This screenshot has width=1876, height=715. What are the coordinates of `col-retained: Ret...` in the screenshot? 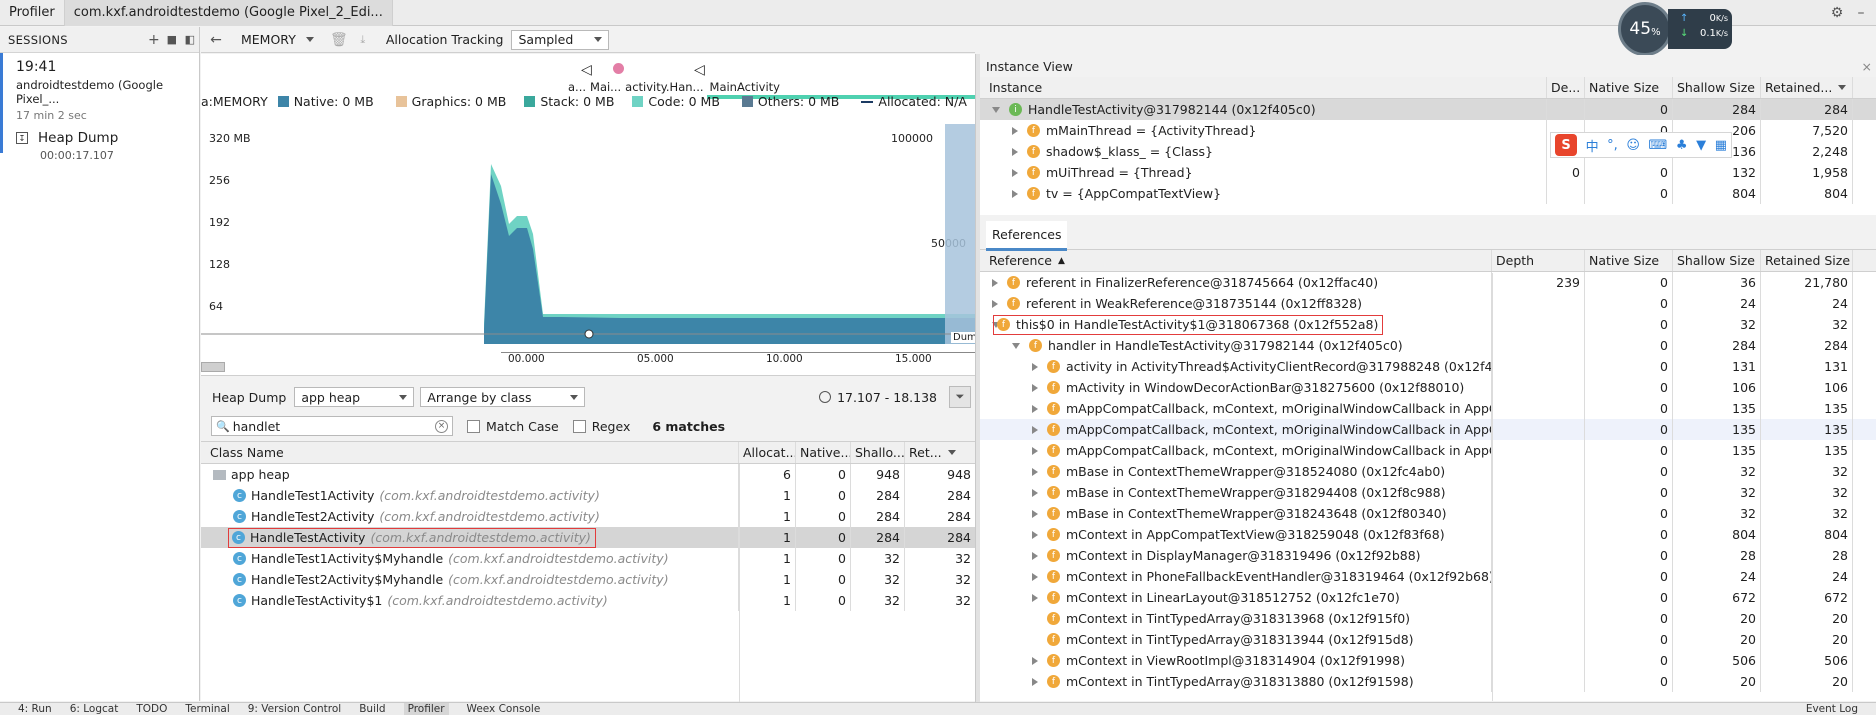 It's located at (940, 452).